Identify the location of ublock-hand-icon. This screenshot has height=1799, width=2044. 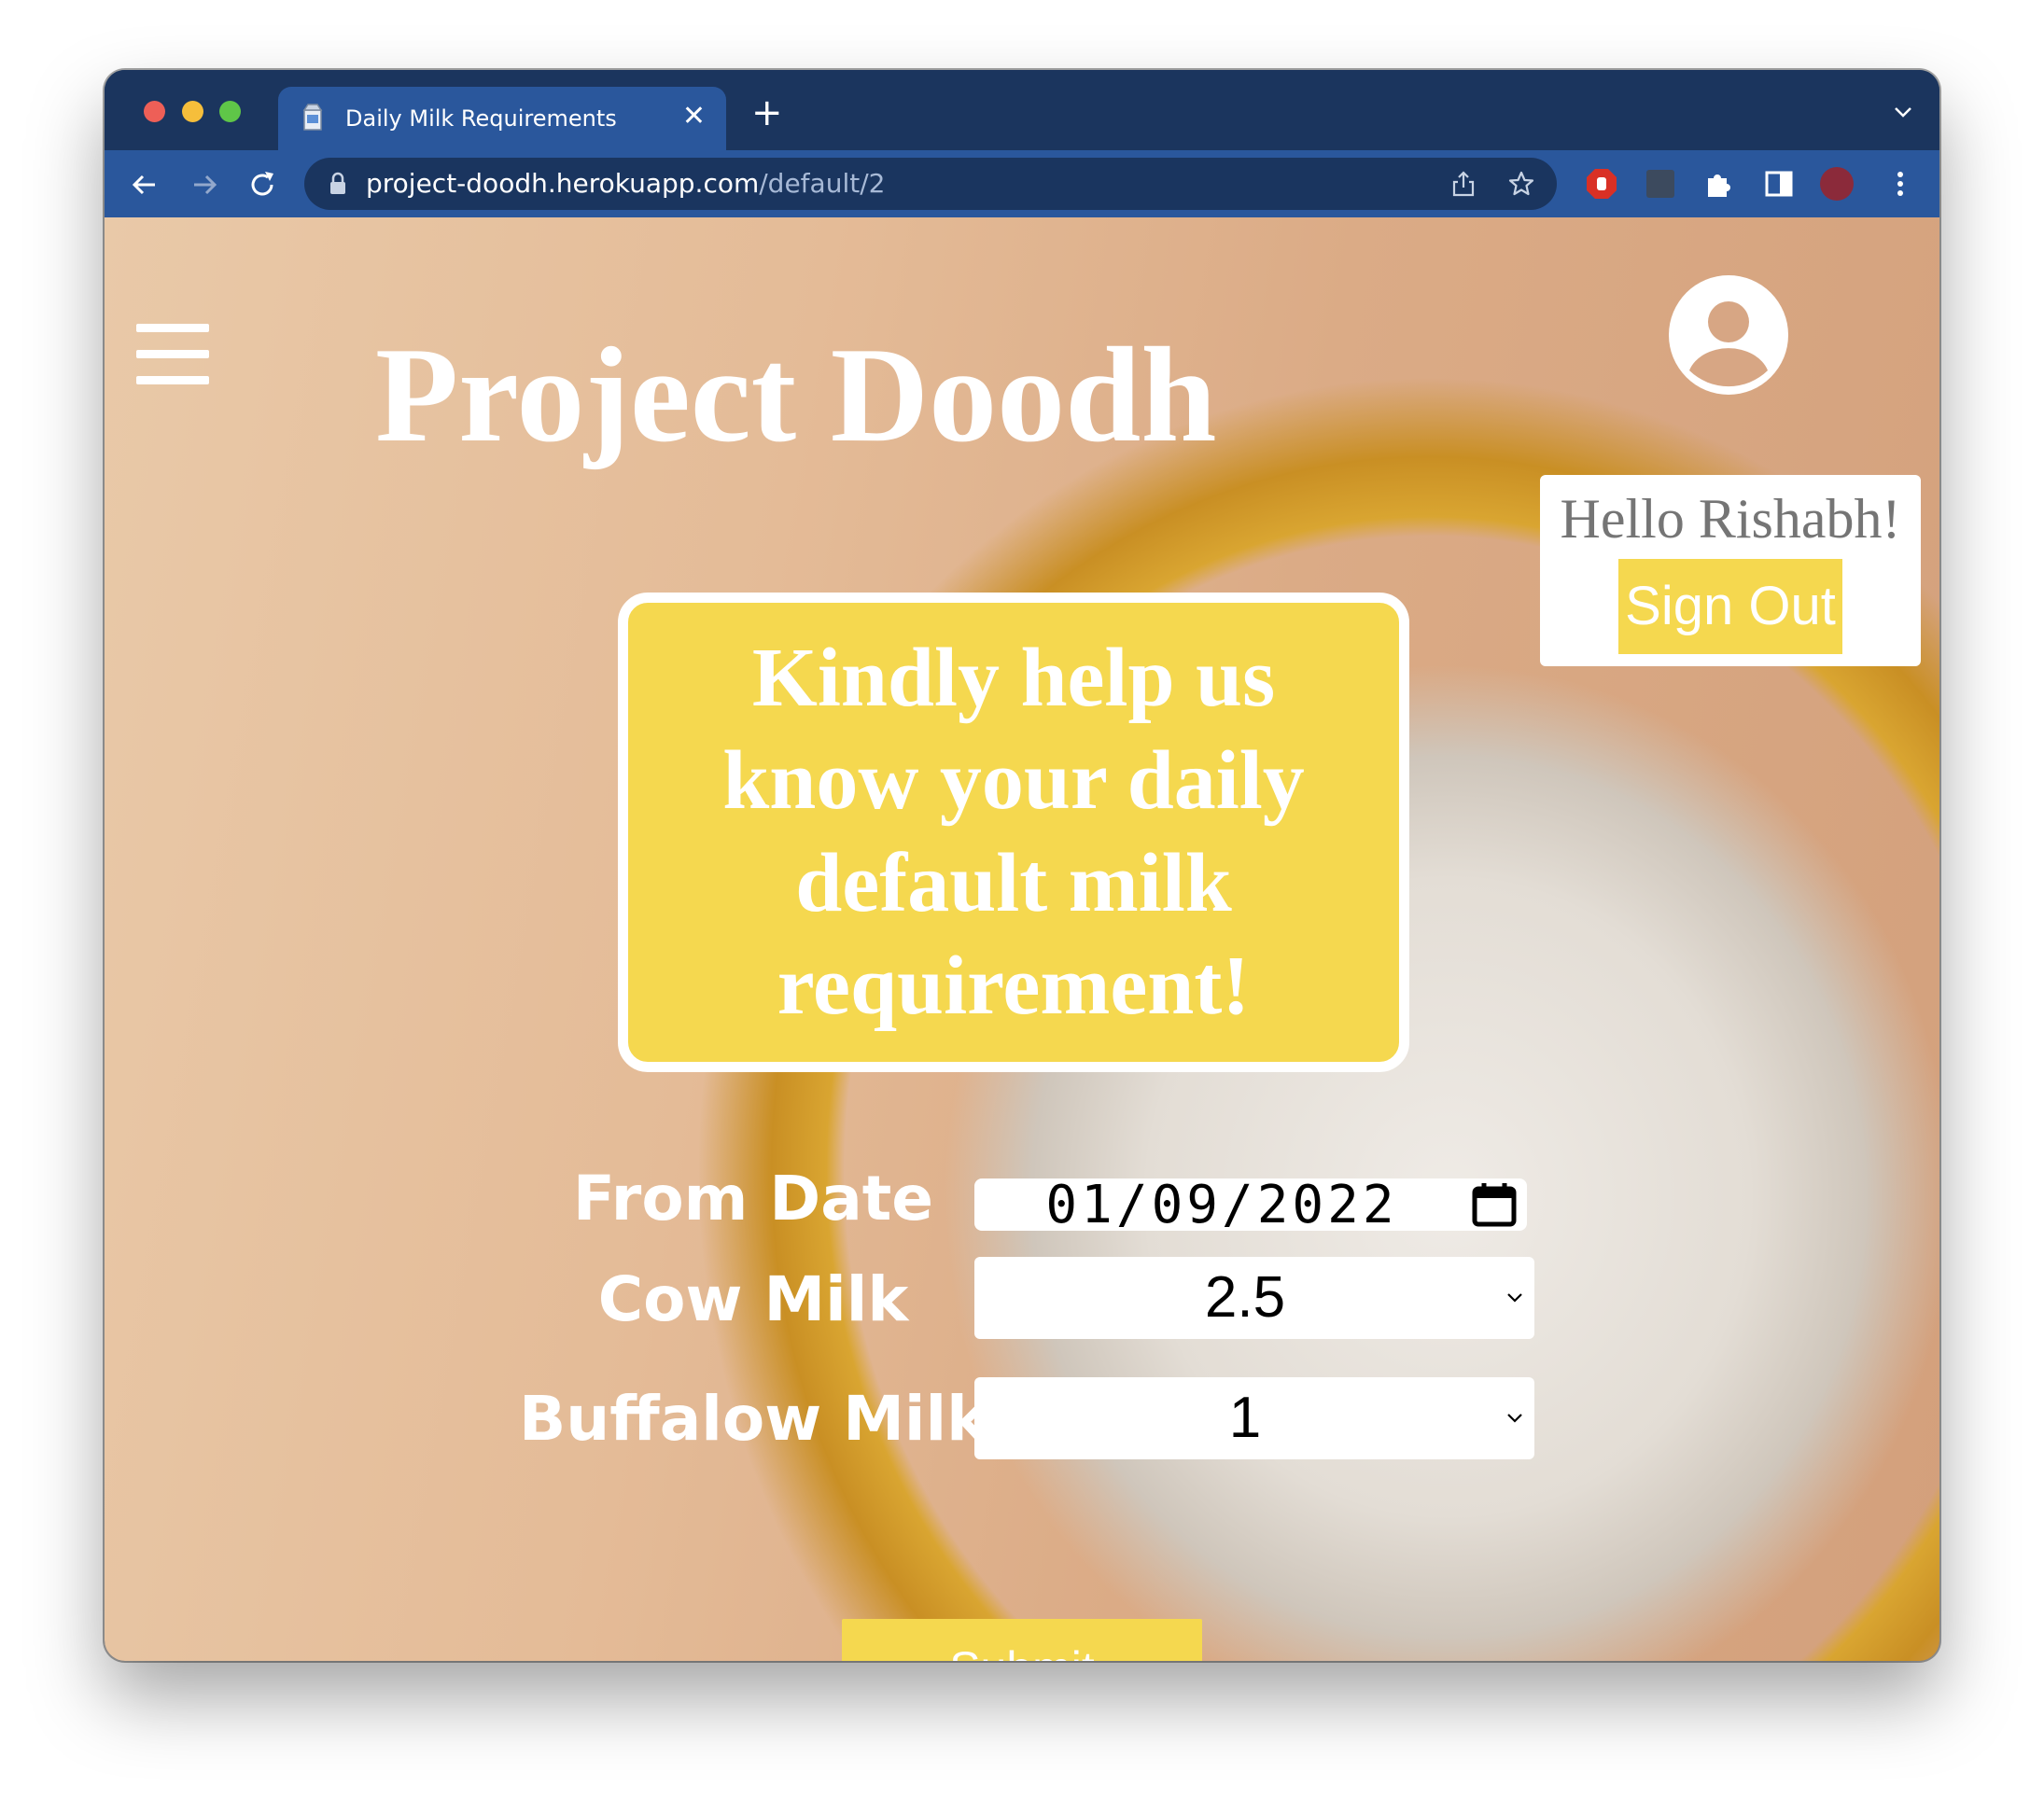
(1601, 184).